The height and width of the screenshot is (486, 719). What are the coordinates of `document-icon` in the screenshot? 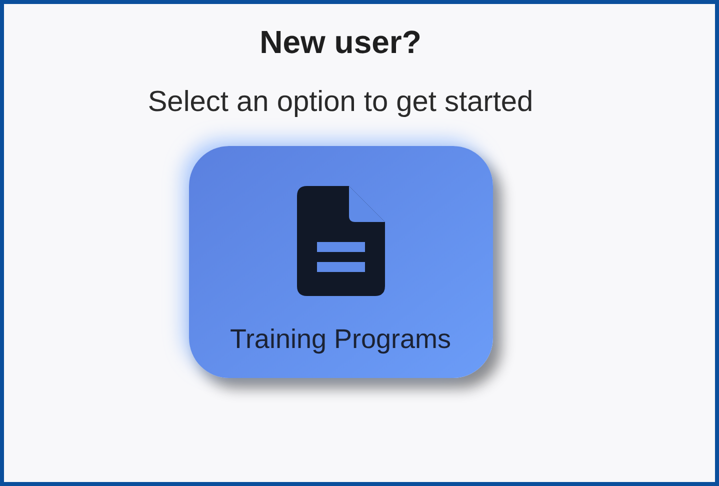 It's located at (340, 241).